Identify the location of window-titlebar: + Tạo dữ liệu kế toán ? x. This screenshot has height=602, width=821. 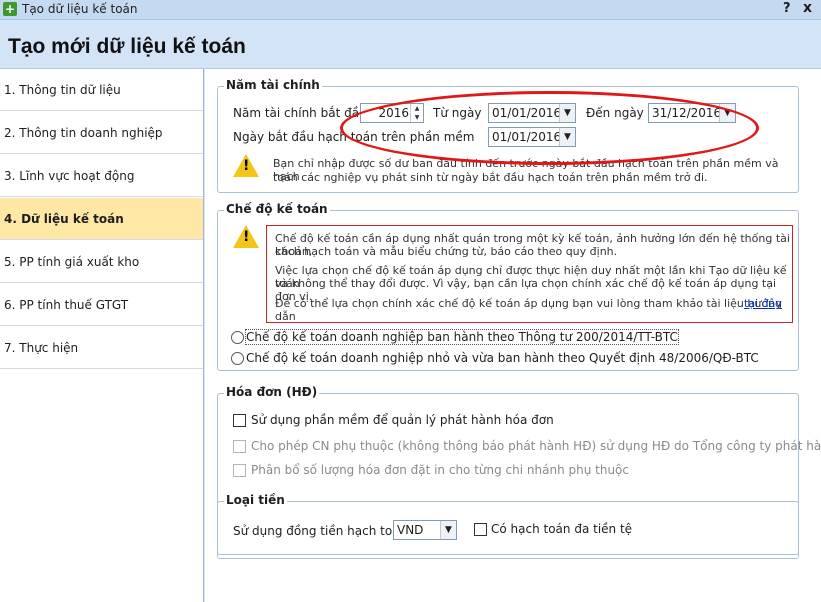
(410, 10).